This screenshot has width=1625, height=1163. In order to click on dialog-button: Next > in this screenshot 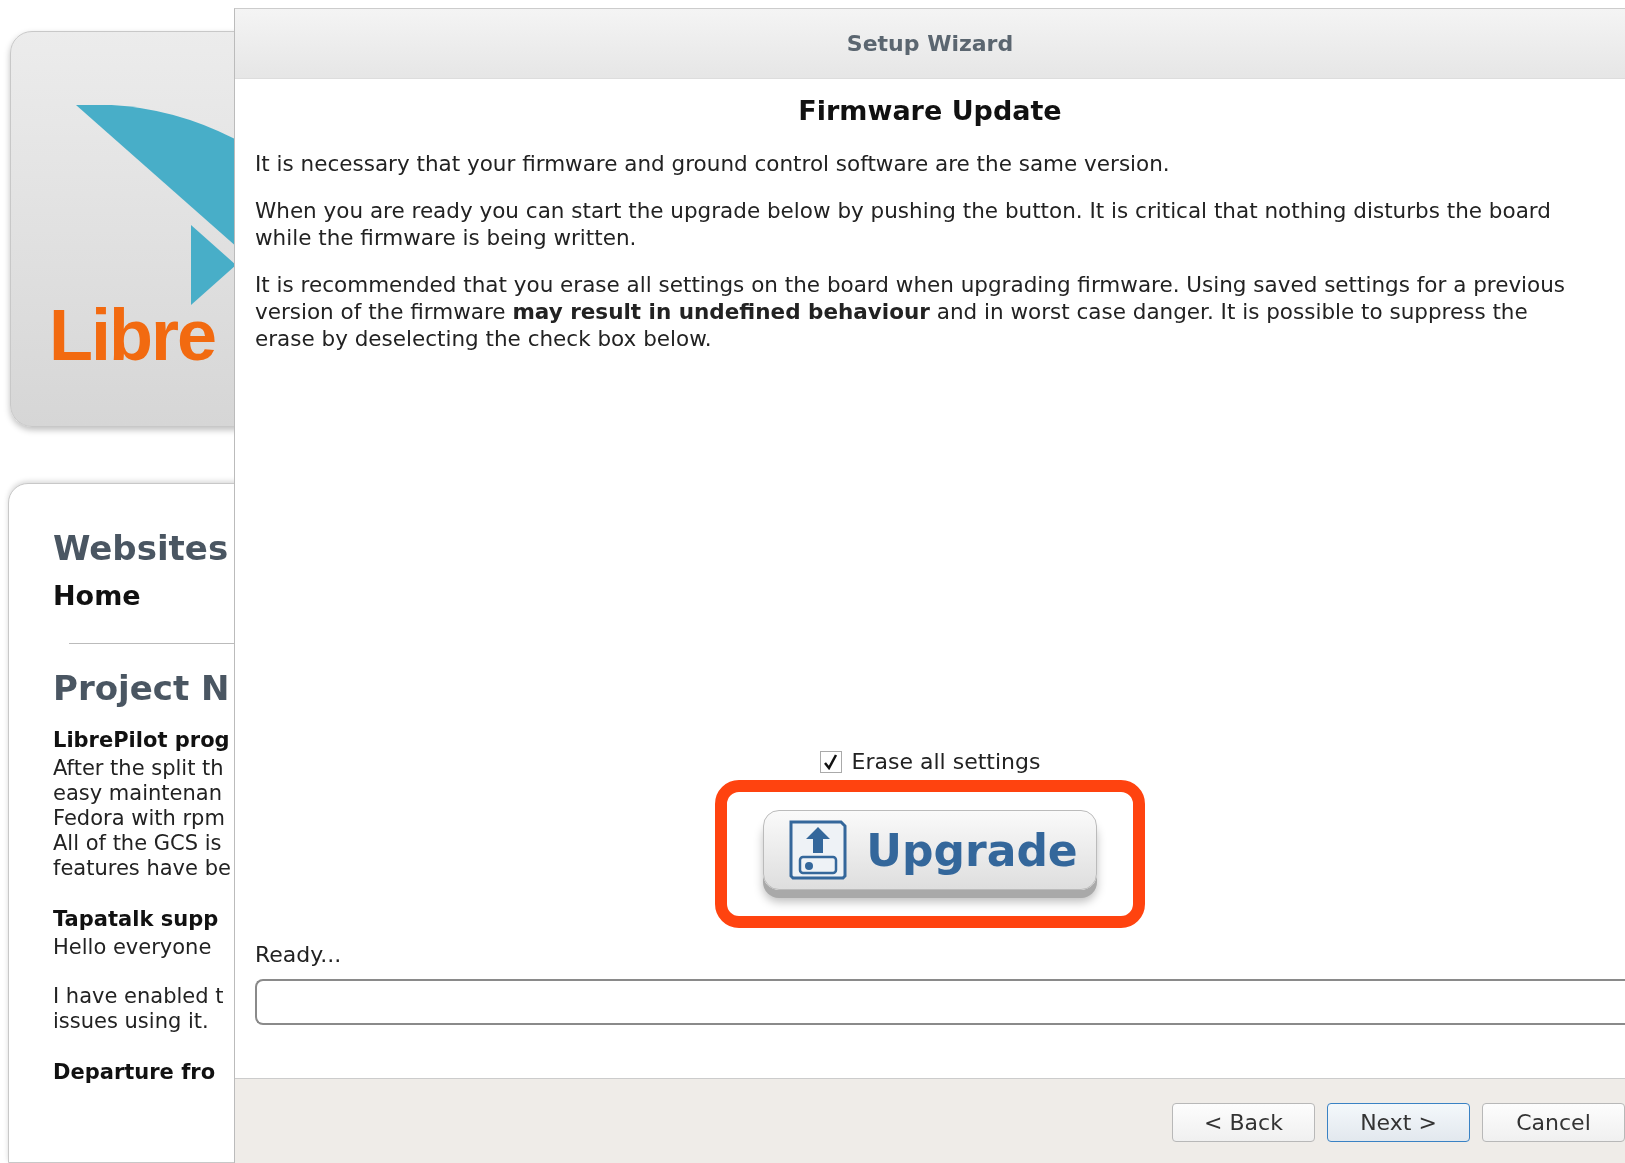, I will do `click(1398, 1122)`.